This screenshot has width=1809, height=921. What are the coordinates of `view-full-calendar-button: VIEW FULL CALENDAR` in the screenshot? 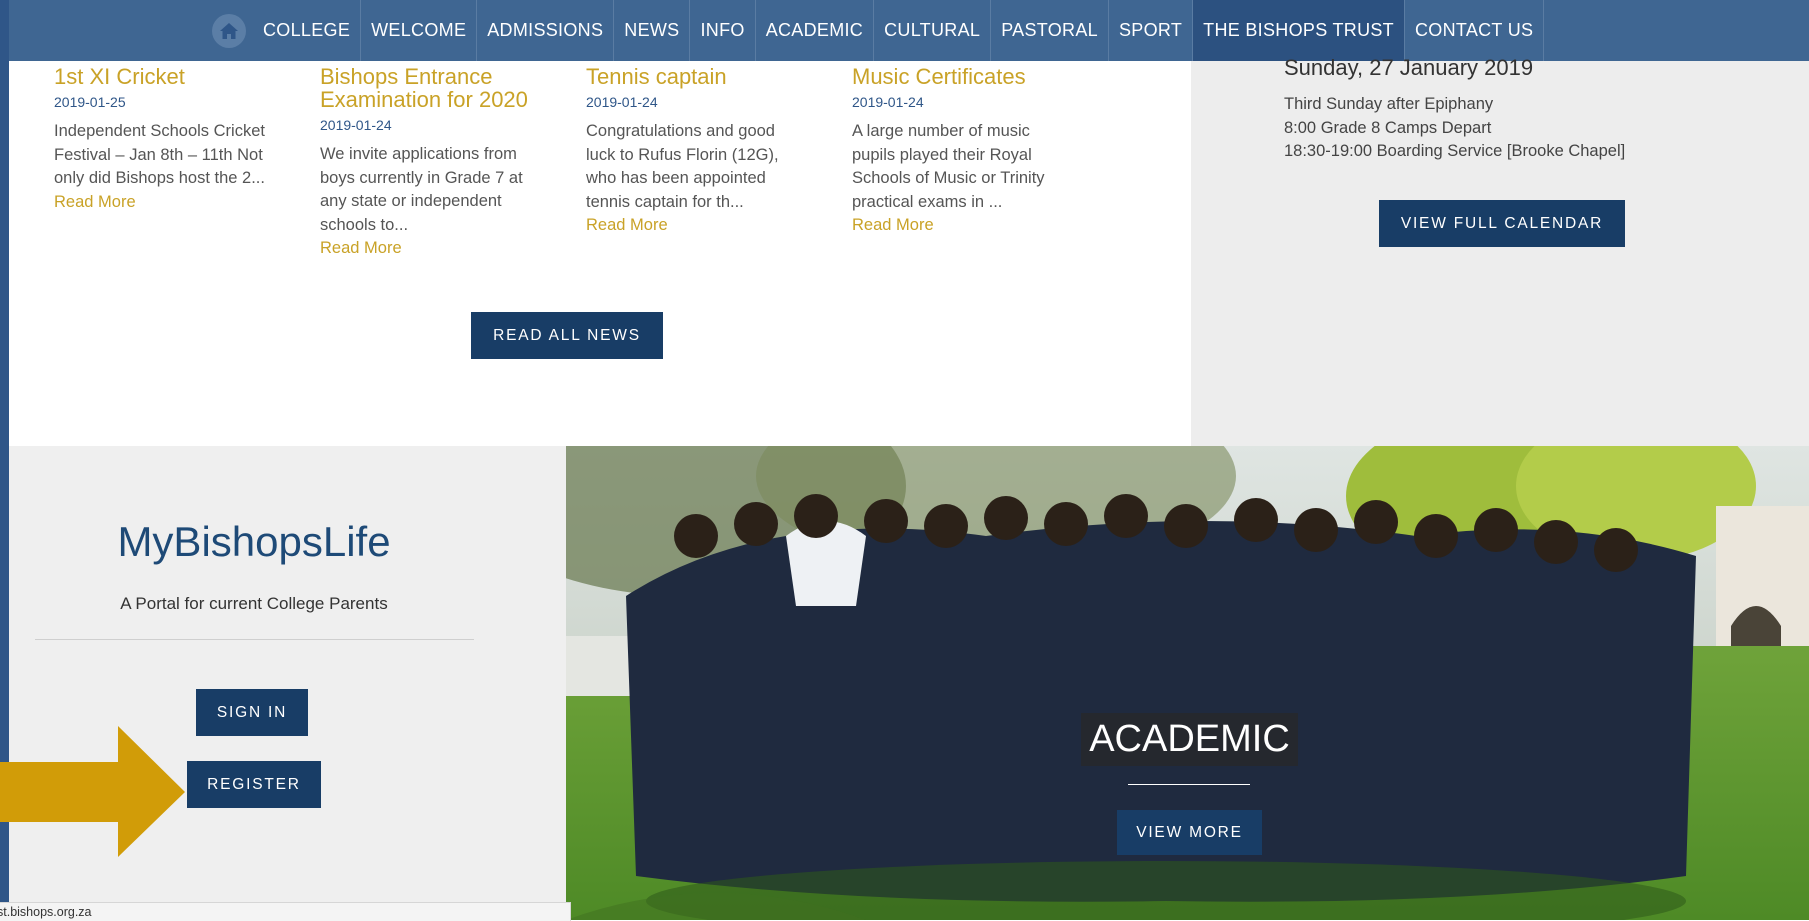 It's located at (1502, 223).